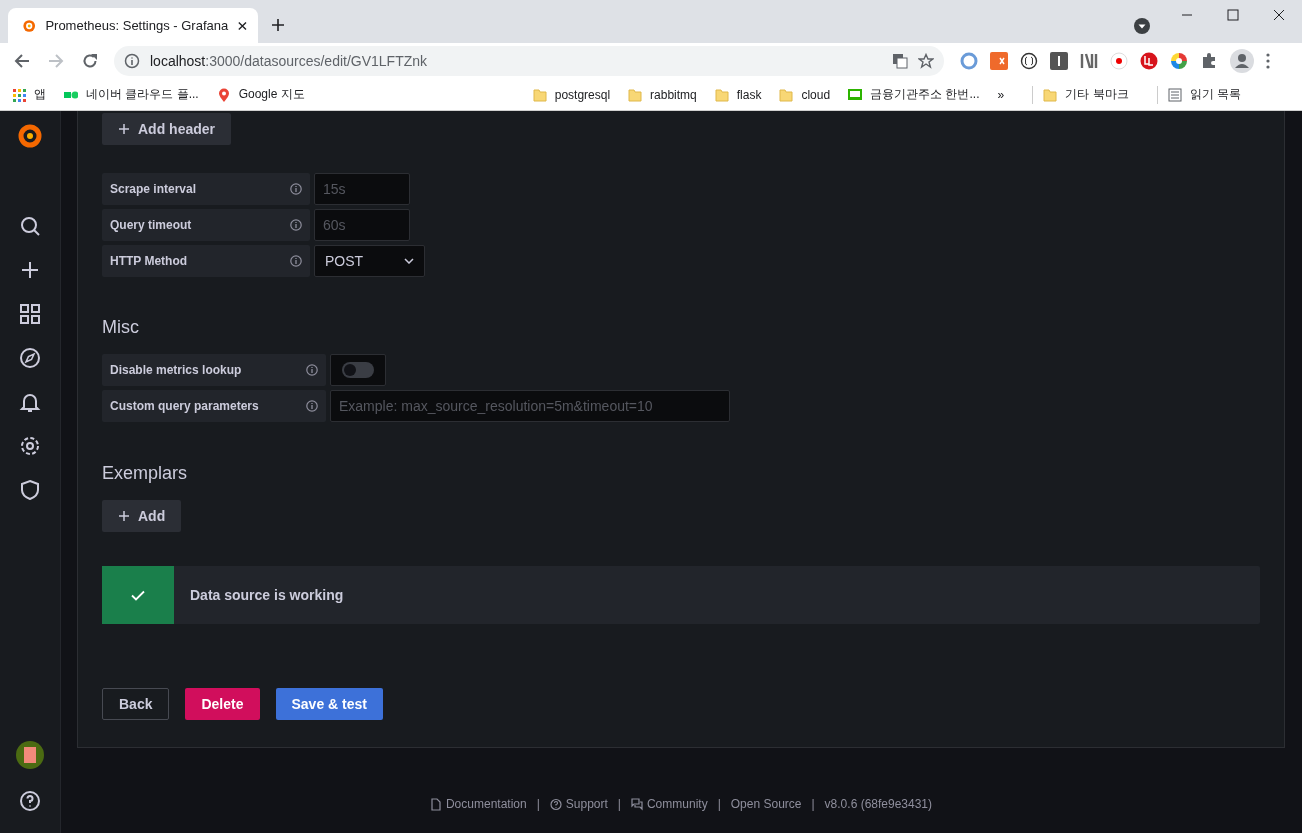  What do you see at coordinates (30, 314) in the screenshot?
I see `grid-icon` at bounding box center [30, 314].